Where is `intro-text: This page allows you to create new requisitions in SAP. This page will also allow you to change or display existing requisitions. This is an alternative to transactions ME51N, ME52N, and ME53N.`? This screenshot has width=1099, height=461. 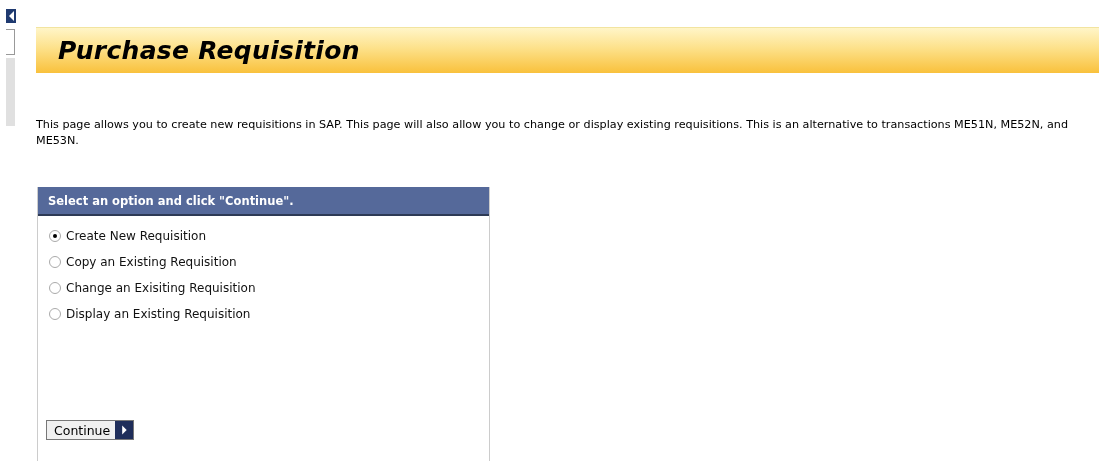
intro-text: This page allows you to create new requisitions in SAP. This page will also allow you to change or display existing requisitions. This is an alternative to transactions ME51N, ME52N, and ME53N. is located at coordinates (552, 133).